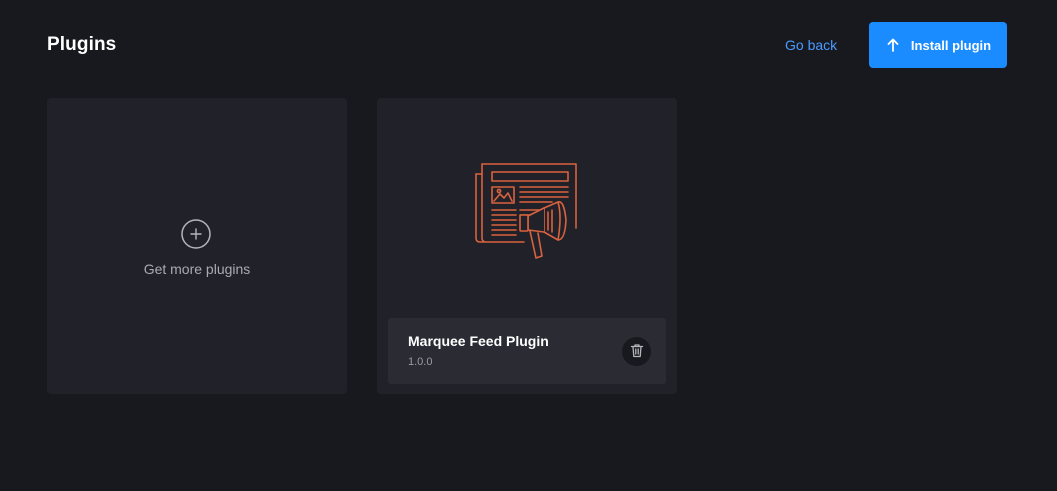  What do you see at coordinates (527, 351) in the screenshot?
I see `plugin-footer: Marquee Feed Plugin 1.0.0` at bounding box center [527, 351].